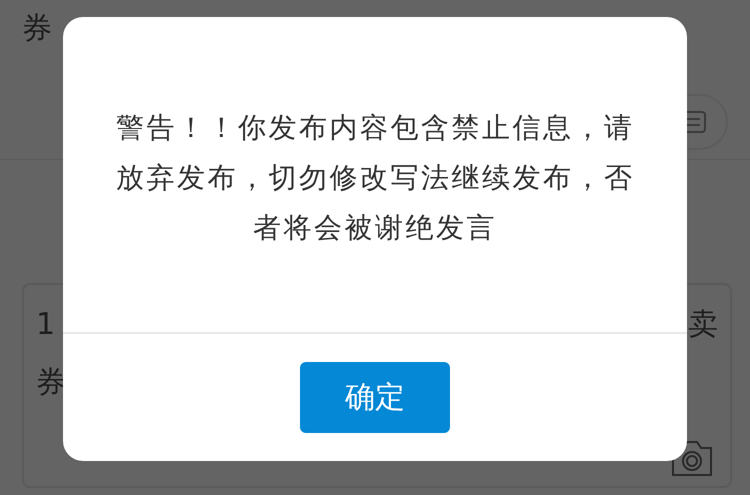 This screenshot has height=495, width=750. What do you see at coordinates (51, 383) in the screenshot?
I see `text-area-text: 券` at bounding box center [51, 383].